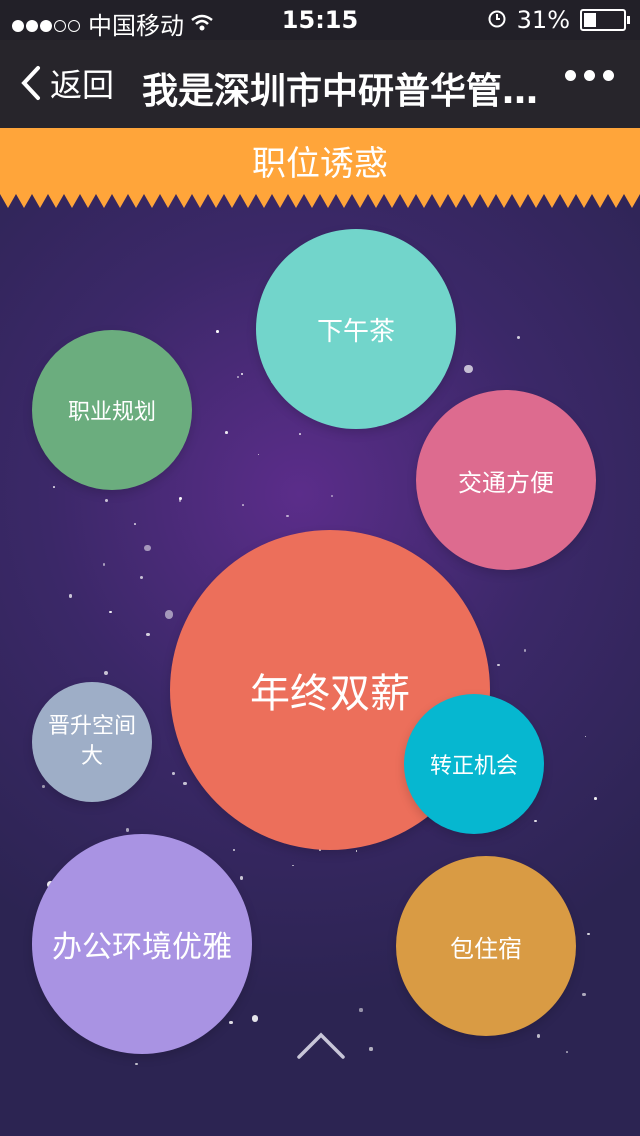  What do you see at coordinates (142, 947) in the screenshot?
I see `bubble-label: 办公环境优雅` at bounding box center [142, 947].